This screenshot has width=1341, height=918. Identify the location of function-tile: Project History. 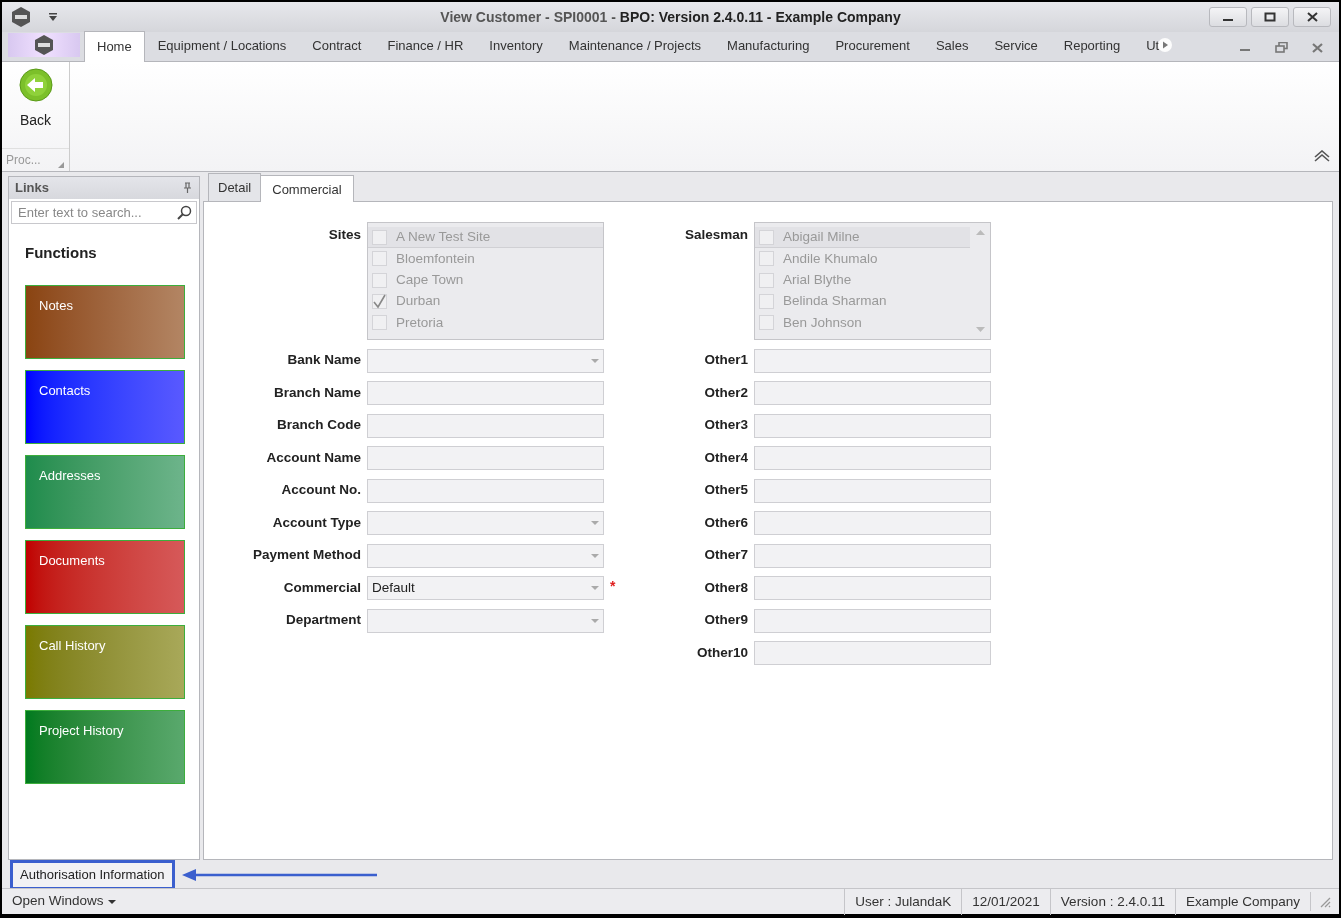
(105, 746).